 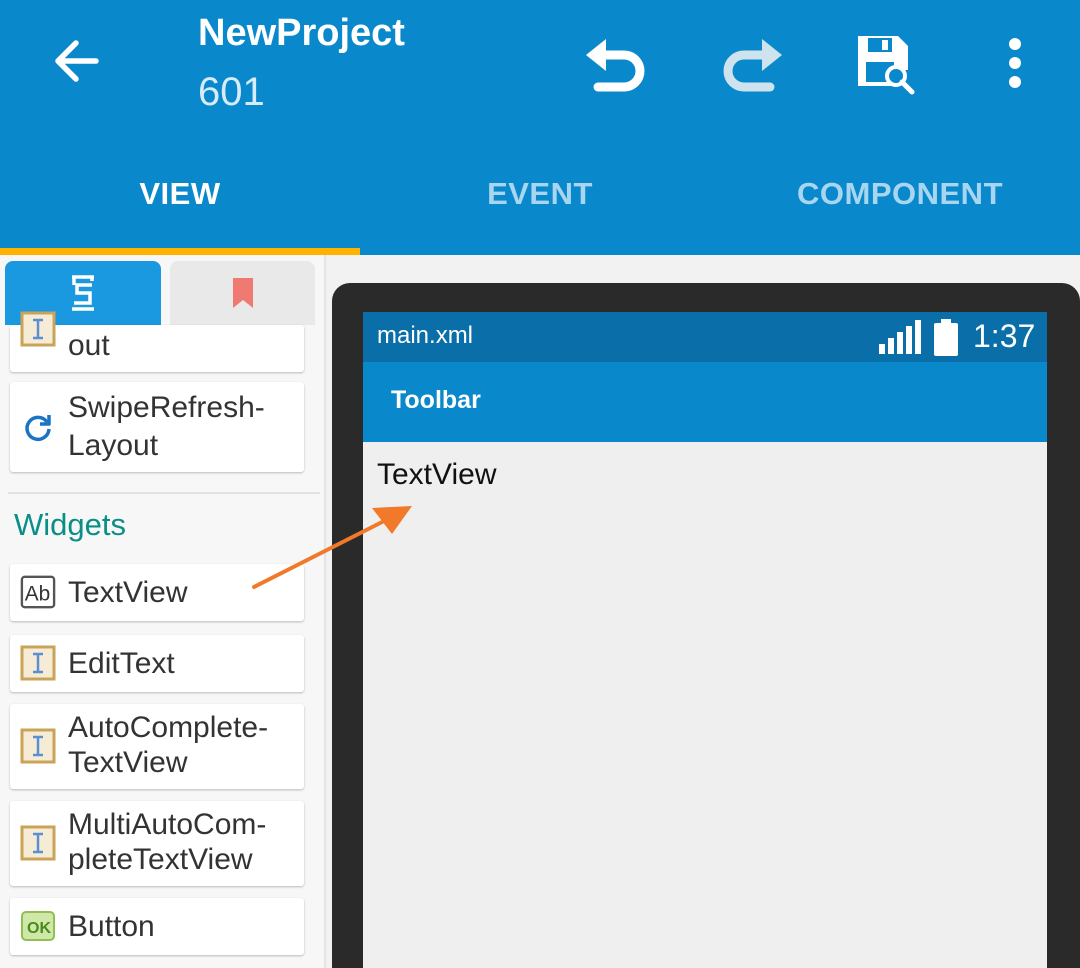 I want to click on palette-item-layout: out, so click(x=157, y=341).